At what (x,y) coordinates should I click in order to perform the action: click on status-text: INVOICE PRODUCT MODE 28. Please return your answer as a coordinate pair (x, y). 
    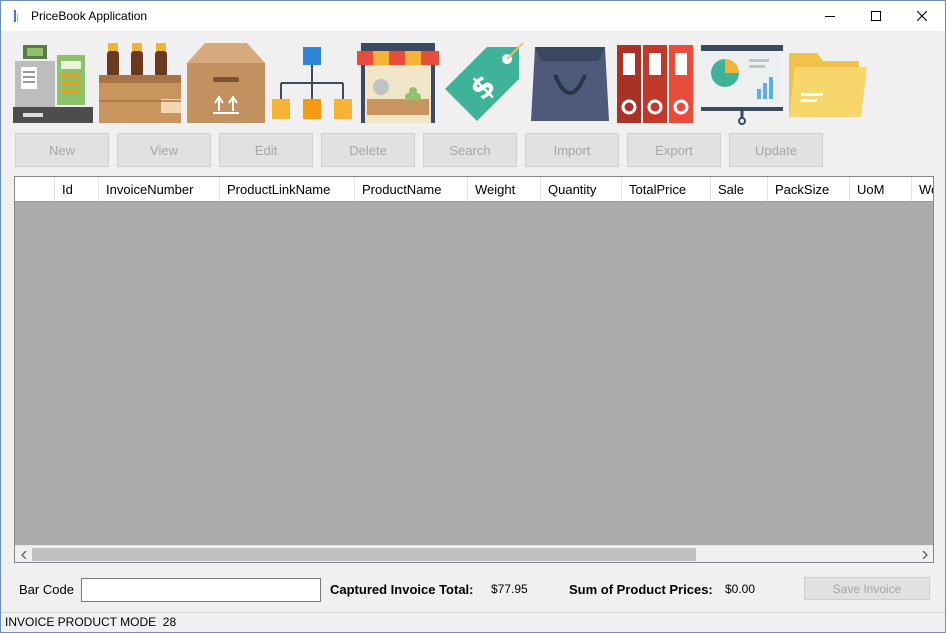
    Looking at the image, I should click on (91, 622).